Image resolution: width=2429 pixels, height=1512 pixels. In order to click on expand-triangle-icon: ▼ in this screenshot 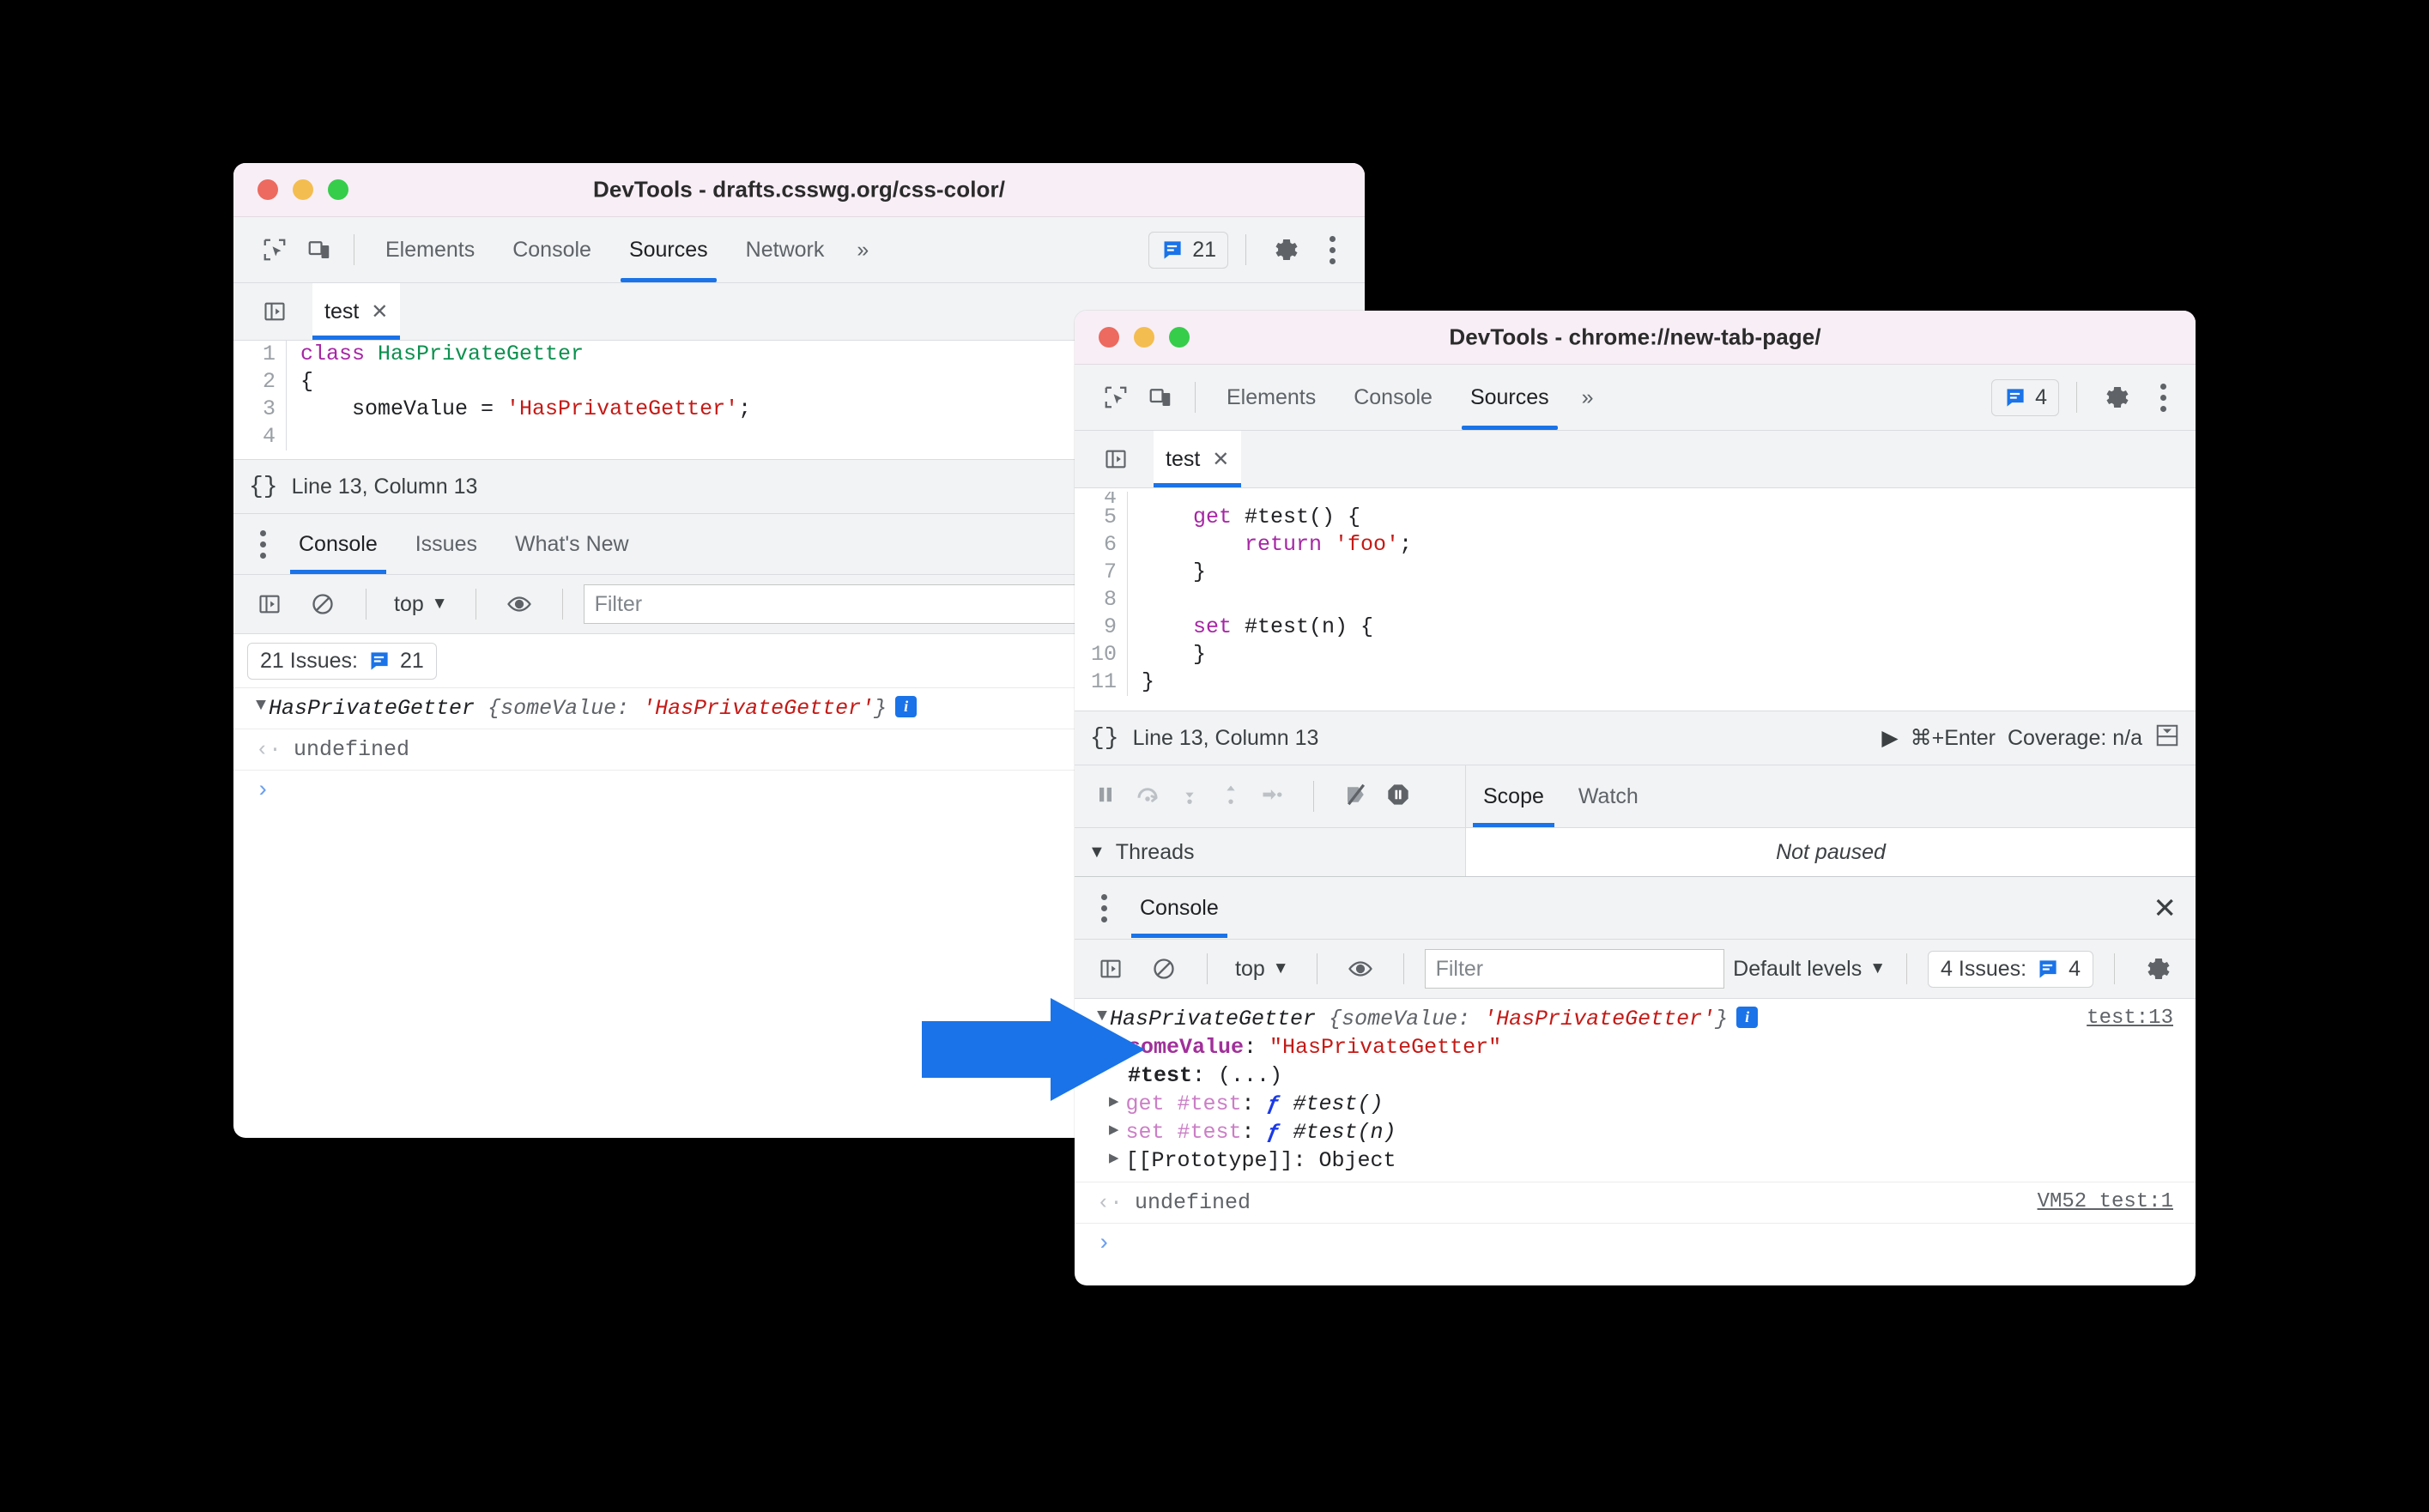, I will do `click(261, 706)`.